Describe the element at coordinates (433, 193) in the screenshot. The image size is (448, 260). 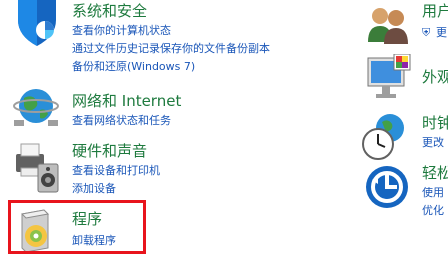
I see `link-ease-use: 使用` at that location.